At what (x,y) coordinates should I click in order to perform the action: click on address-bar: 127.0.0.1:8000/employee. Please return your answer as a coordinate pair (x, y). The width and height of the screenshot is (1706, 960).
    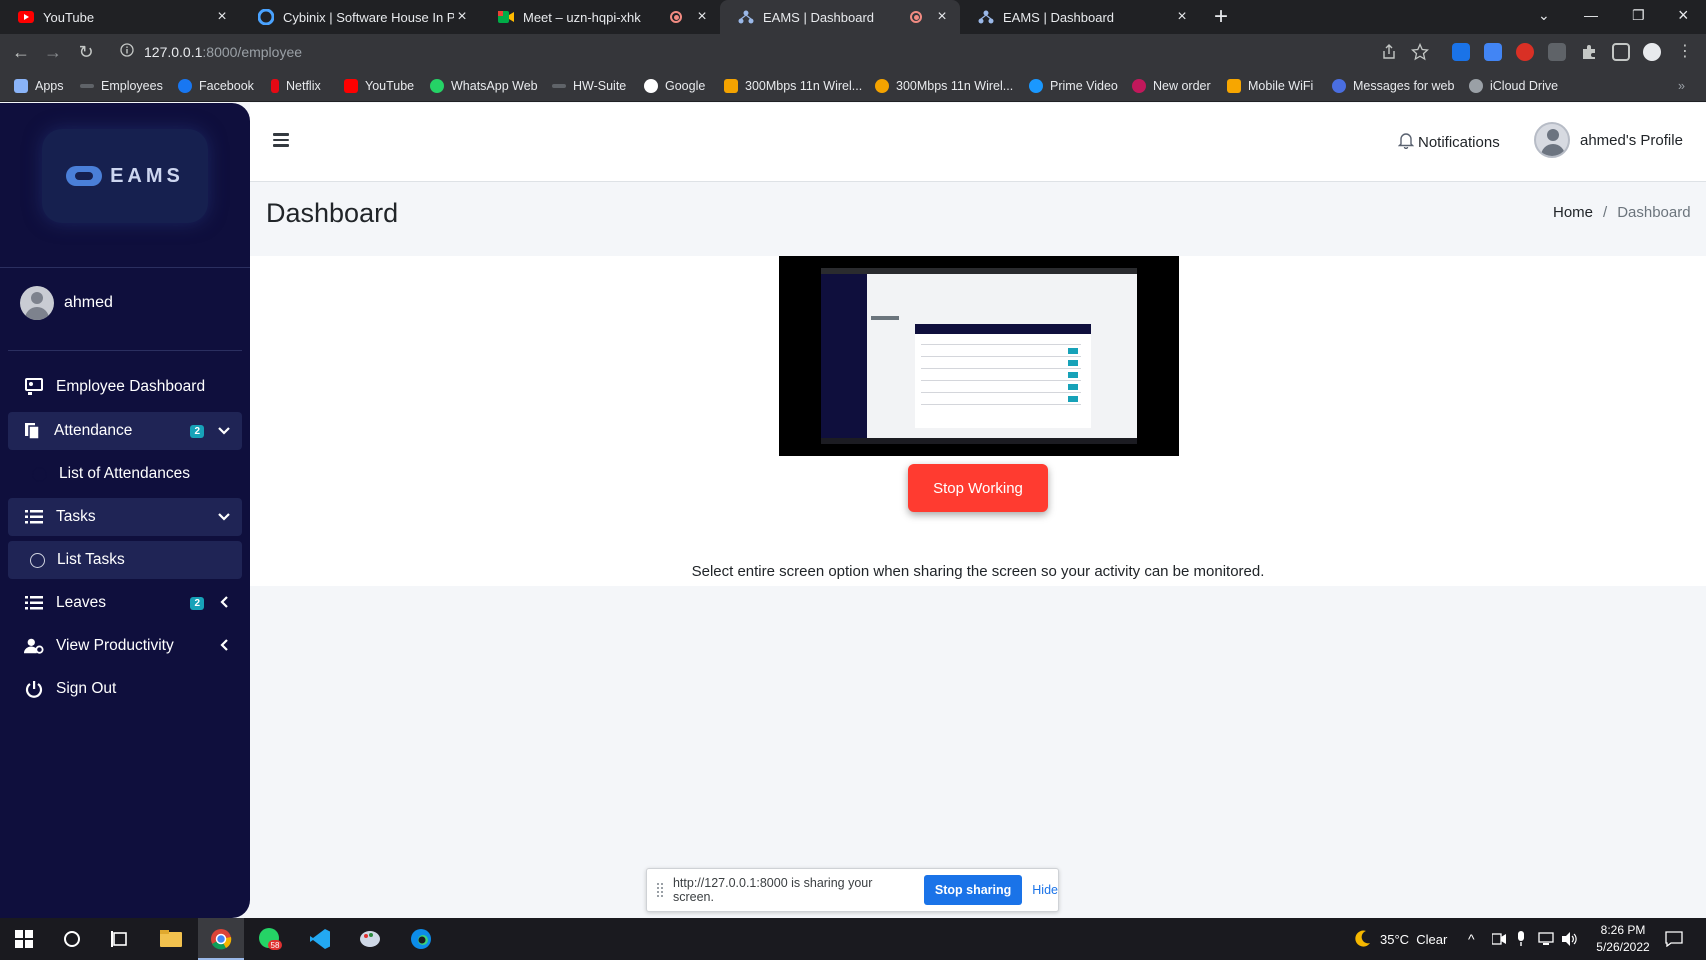
    Looking at the image, I should click on (755, 52).